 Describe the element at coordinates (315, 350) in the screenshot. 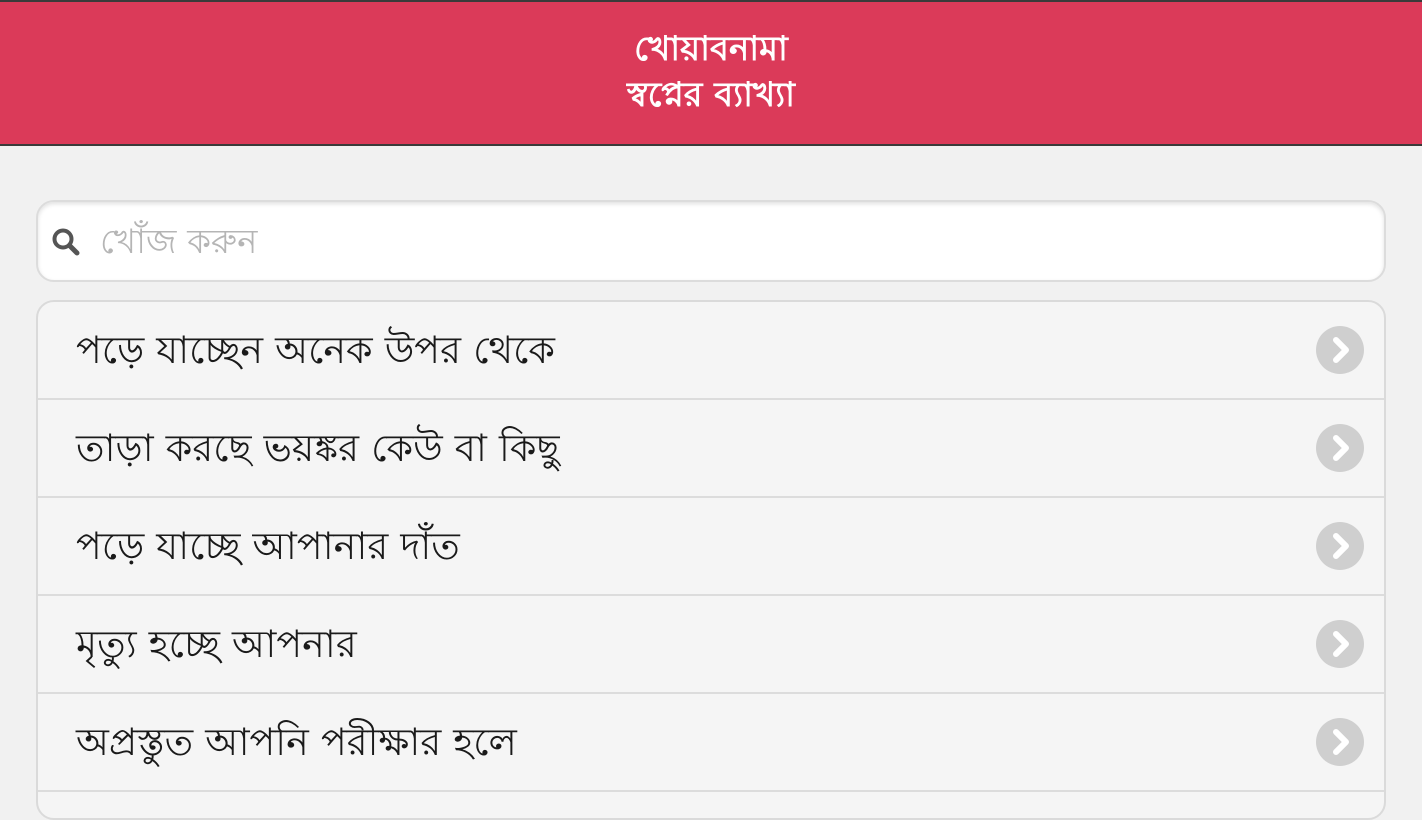

I see `list-item-label: পড়ে যাচ্ছেন অনেক উপর থেকে` at that location.